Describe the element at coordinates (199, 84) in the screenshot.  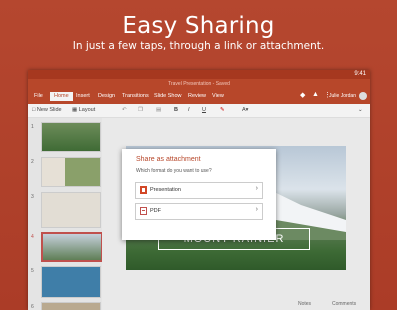
I see `window-title: Travel Presentation - Saved` at that location.